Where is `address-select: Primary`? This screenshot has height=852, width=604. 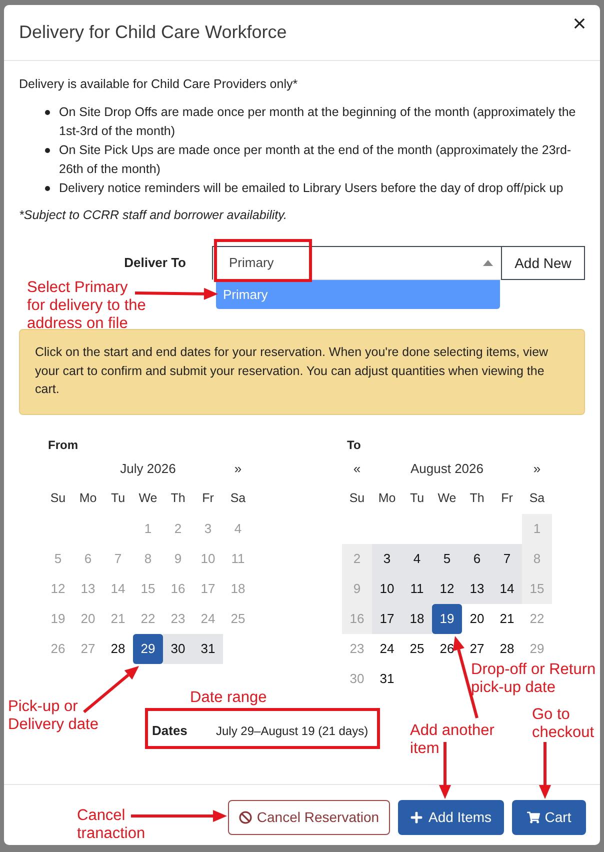
address-select: Primary is located at coordinates (356, 263).